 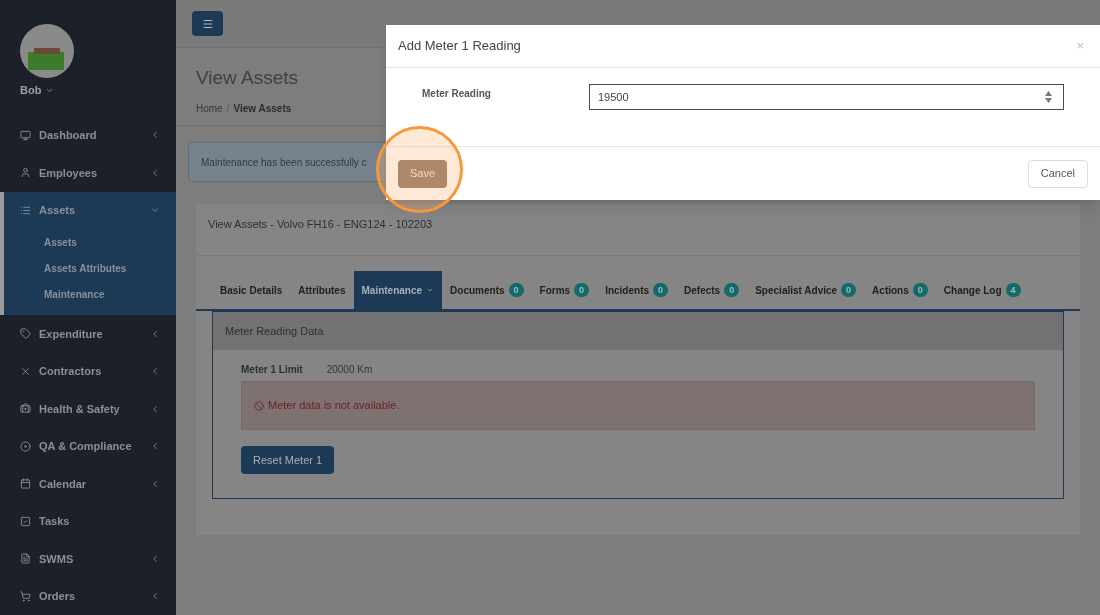 I want to click on field-label: Meter Reading, so click(x=457, y=94).